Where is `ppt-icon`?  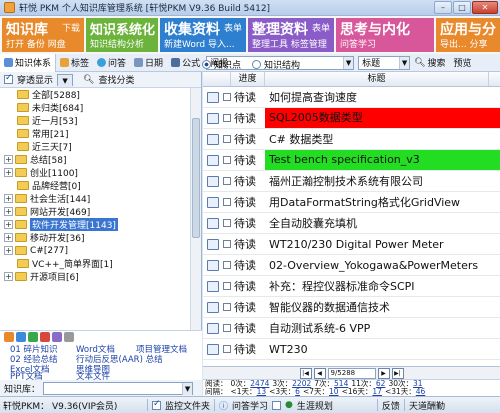
ppt-icon is located at coordinates (45, 337).